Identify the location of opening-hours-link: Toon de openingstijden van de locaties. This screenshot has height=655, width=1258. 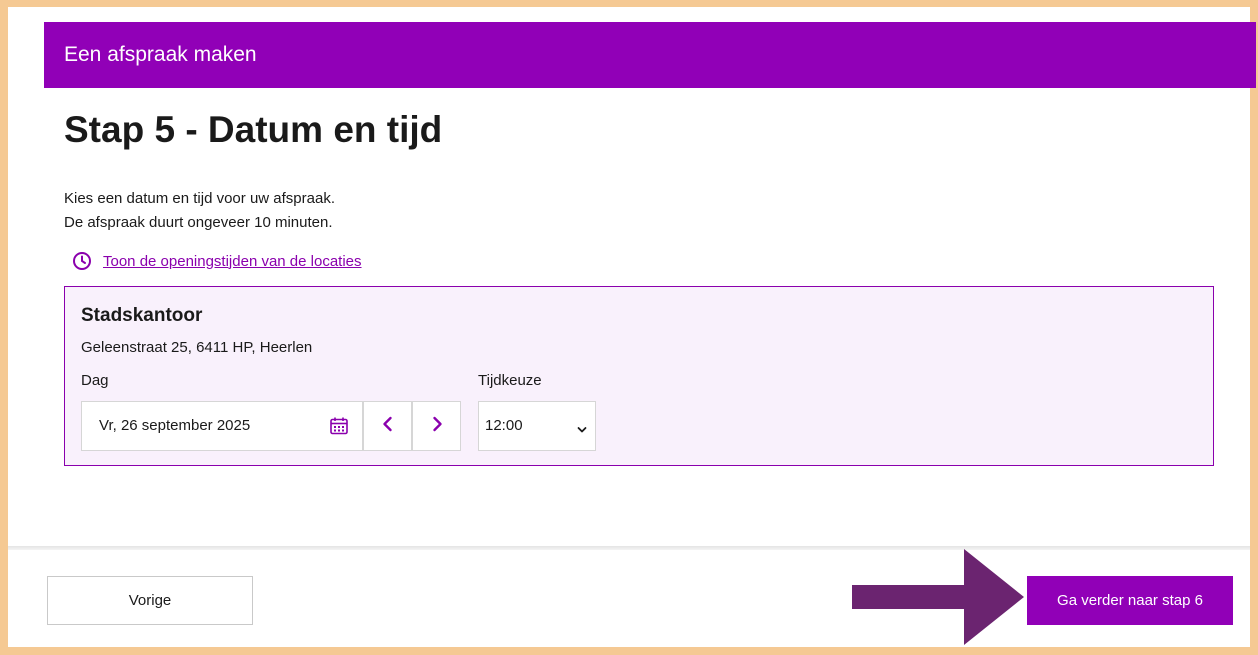
(217, 261).